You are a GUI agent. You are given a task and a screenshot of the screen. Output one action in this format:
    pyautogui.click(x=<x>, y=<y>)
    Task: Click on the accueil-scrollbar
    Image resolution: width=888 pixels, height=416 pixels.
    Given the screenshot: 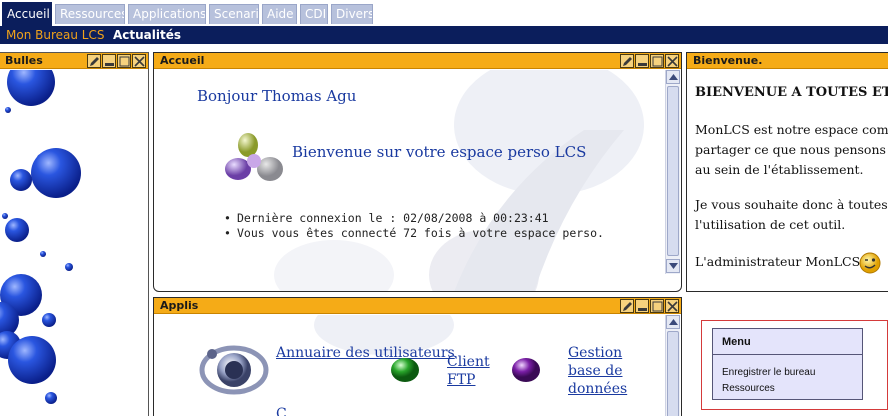 What is the action you would take?
    pyautogui.click(x=672, y=172)
    